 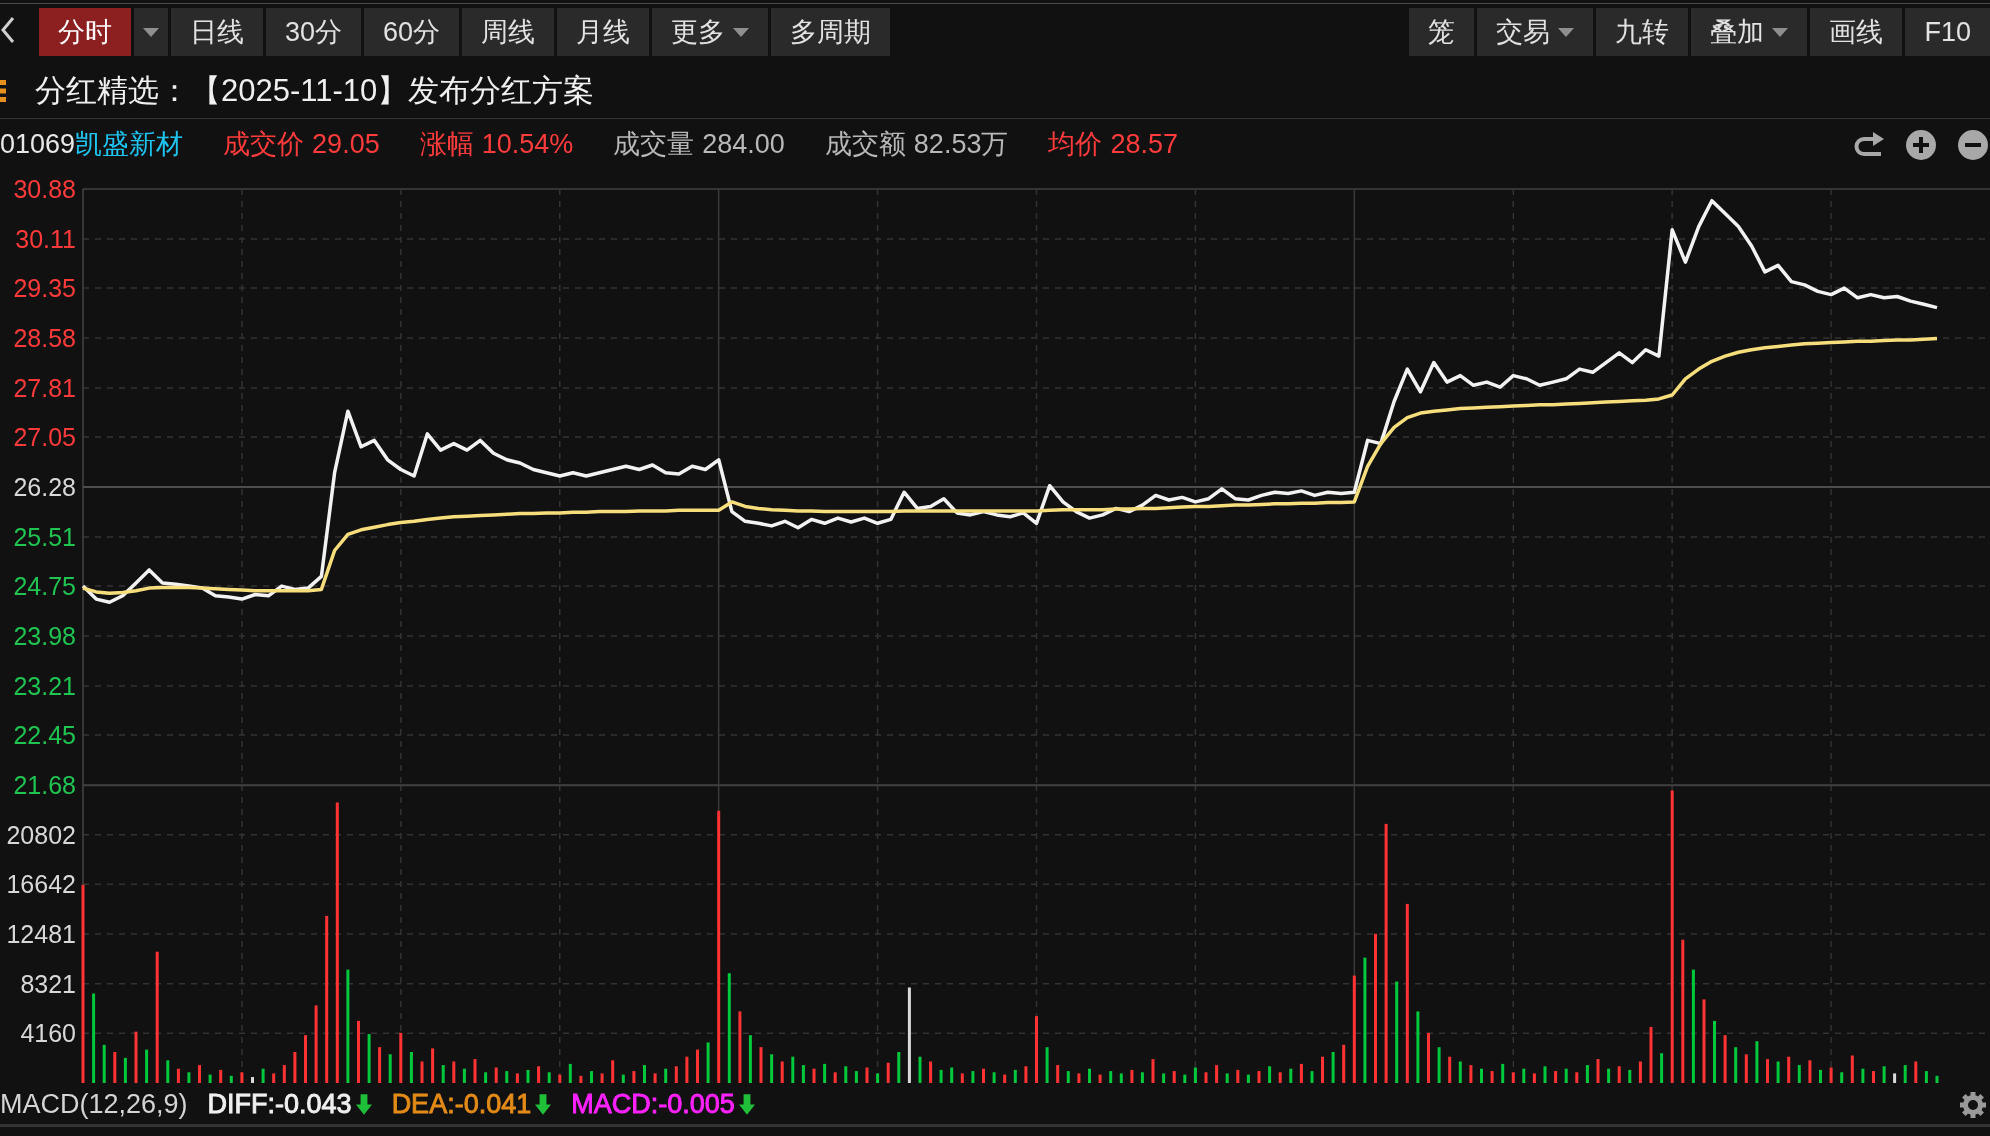 What do you see at coordinates (217, 32) in the screenshot?
I see `period-tab: 日线` at bounding box center [217, 32].